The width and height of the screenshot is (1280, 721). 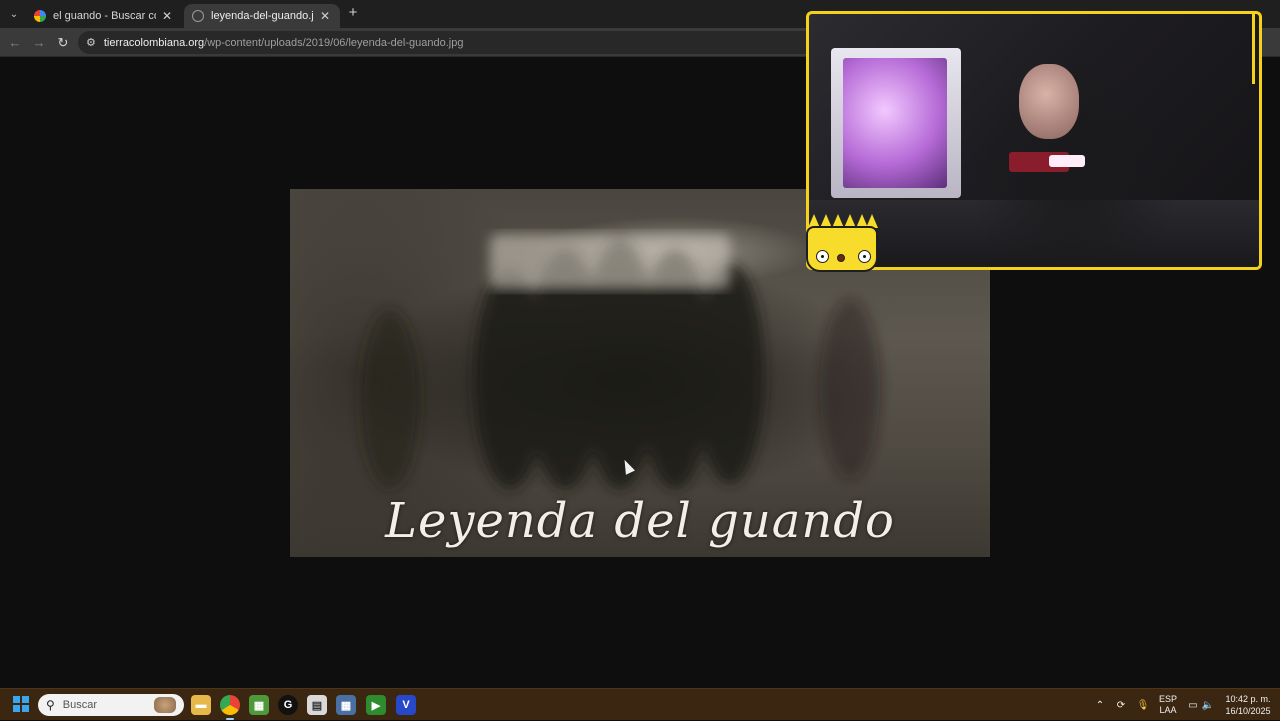 I want to click on tab-title: el guando - Buscar con Google, so click(x=104, y=16).